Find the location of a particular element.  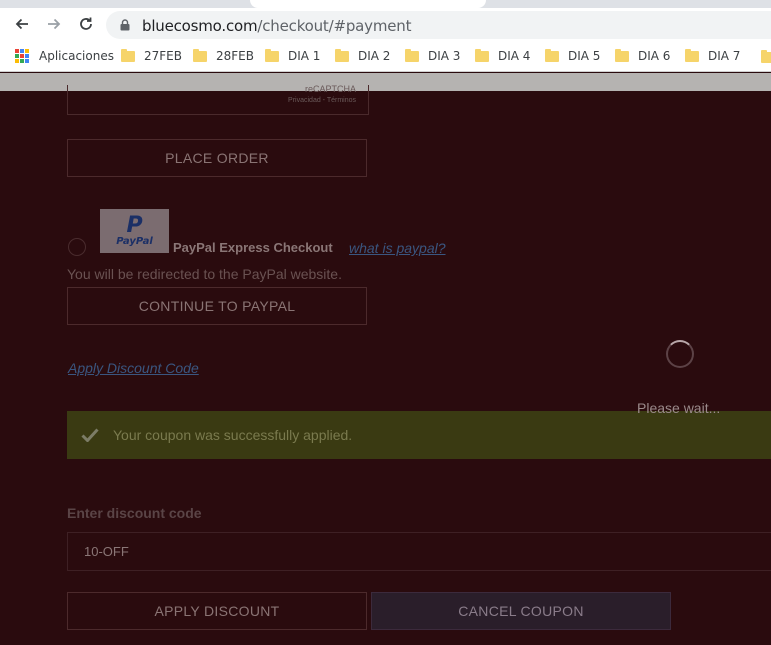

reload-icon is located at coordinates (86, 23).